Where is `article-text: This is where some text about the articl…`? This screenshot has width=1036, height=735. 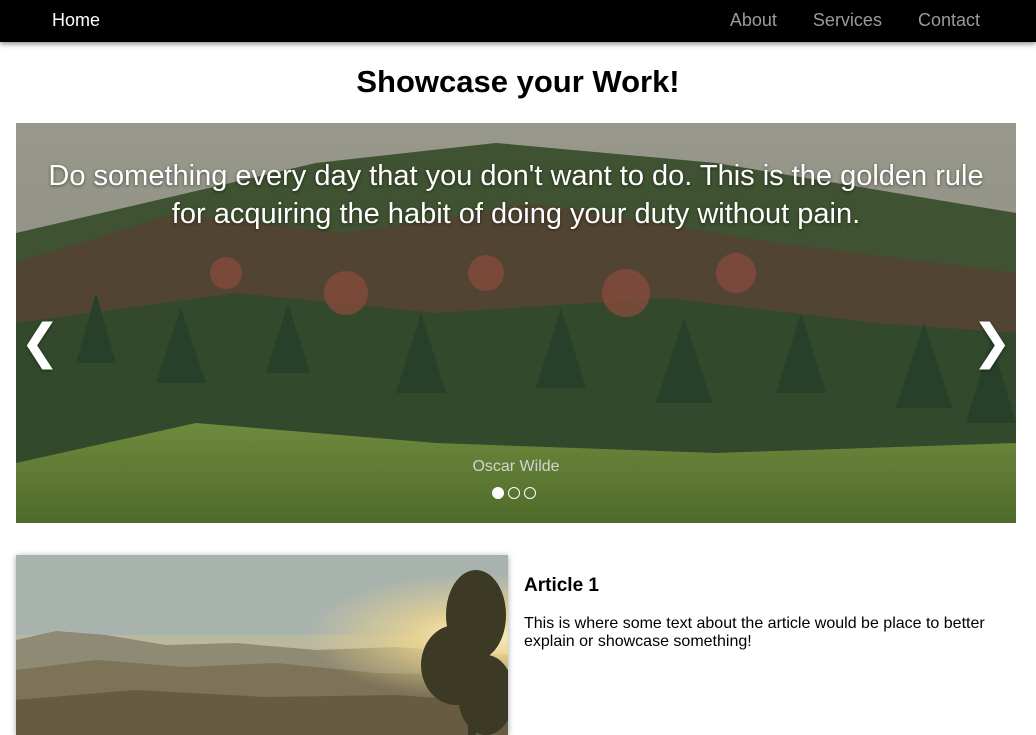 article-text: This is where some text about the articl… is located at coordinates (754, 632).